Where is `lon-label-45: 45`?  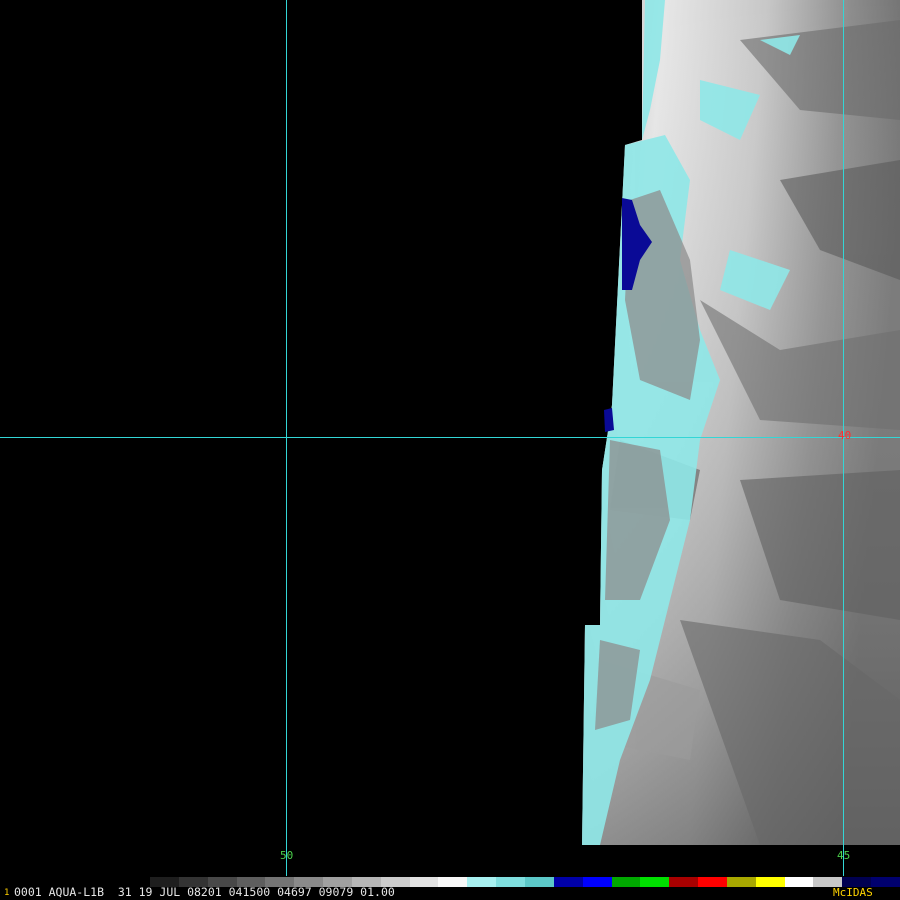
lon-label-45: 45 is located at coordinates (844, 855).